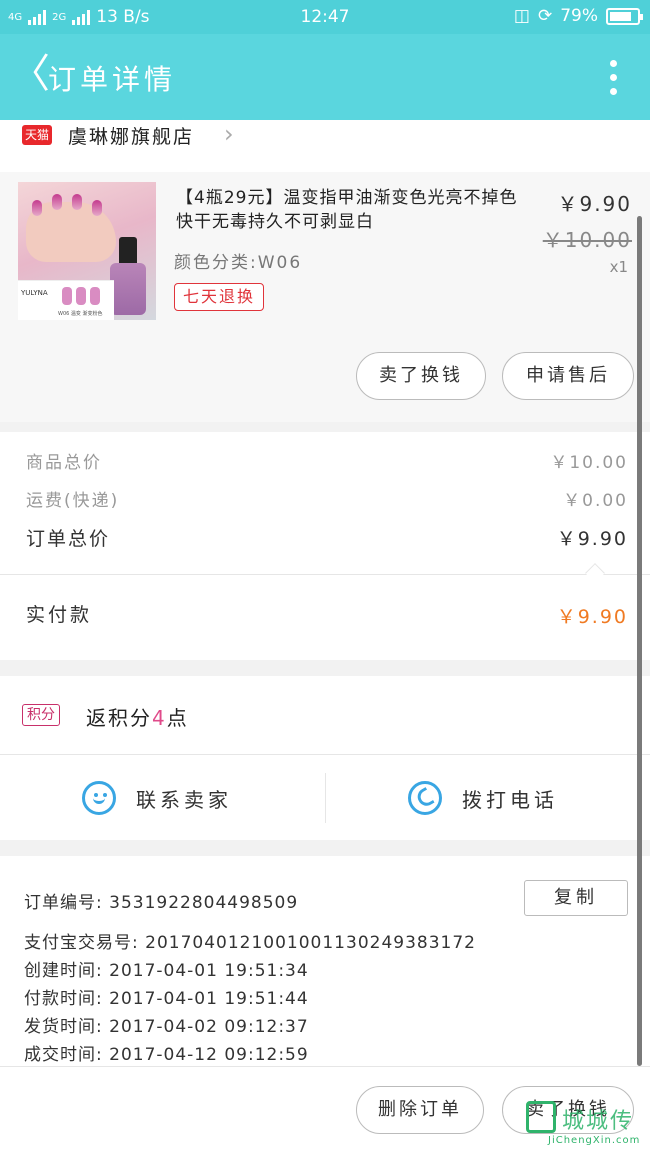 This screenshot has width=650, height=1155. What do you see at coordinates (325, 77) in the screenshot?
I see `header-bar: 〈 订单详情` at bounding box center [325, 77].